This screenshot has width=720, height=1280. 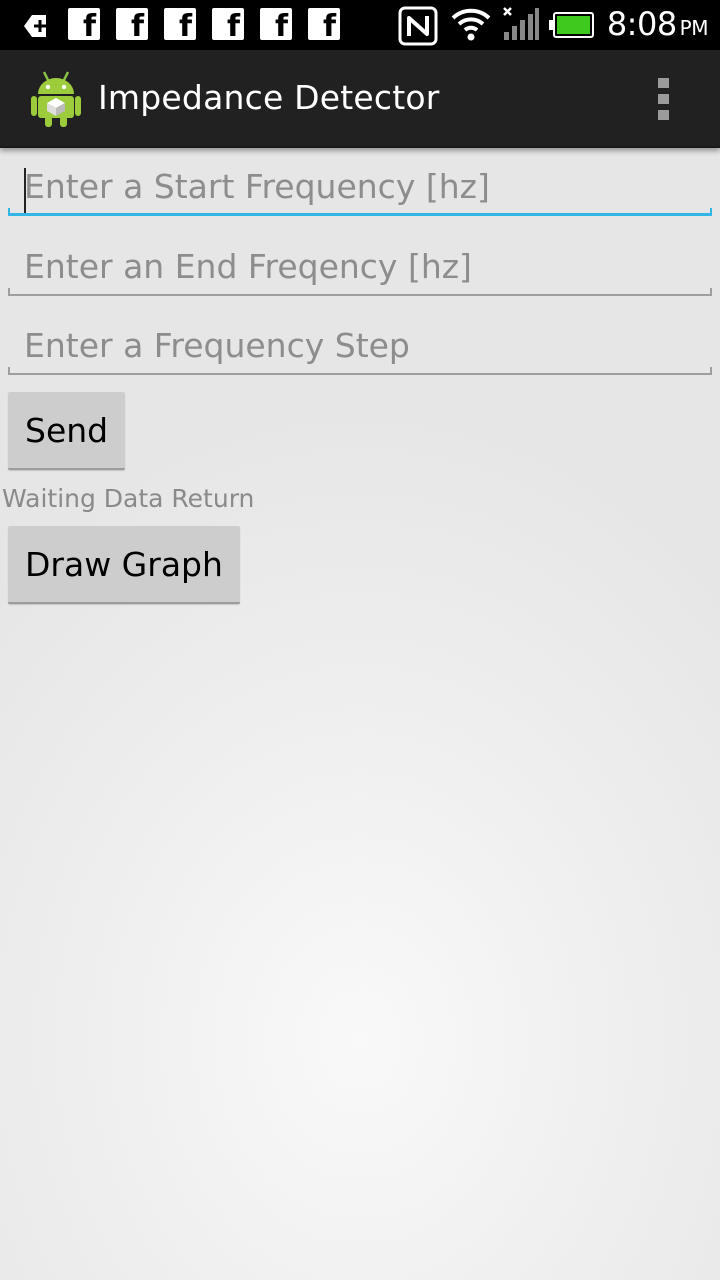 I want to click on signal-icon, so click(x=521, y=23).